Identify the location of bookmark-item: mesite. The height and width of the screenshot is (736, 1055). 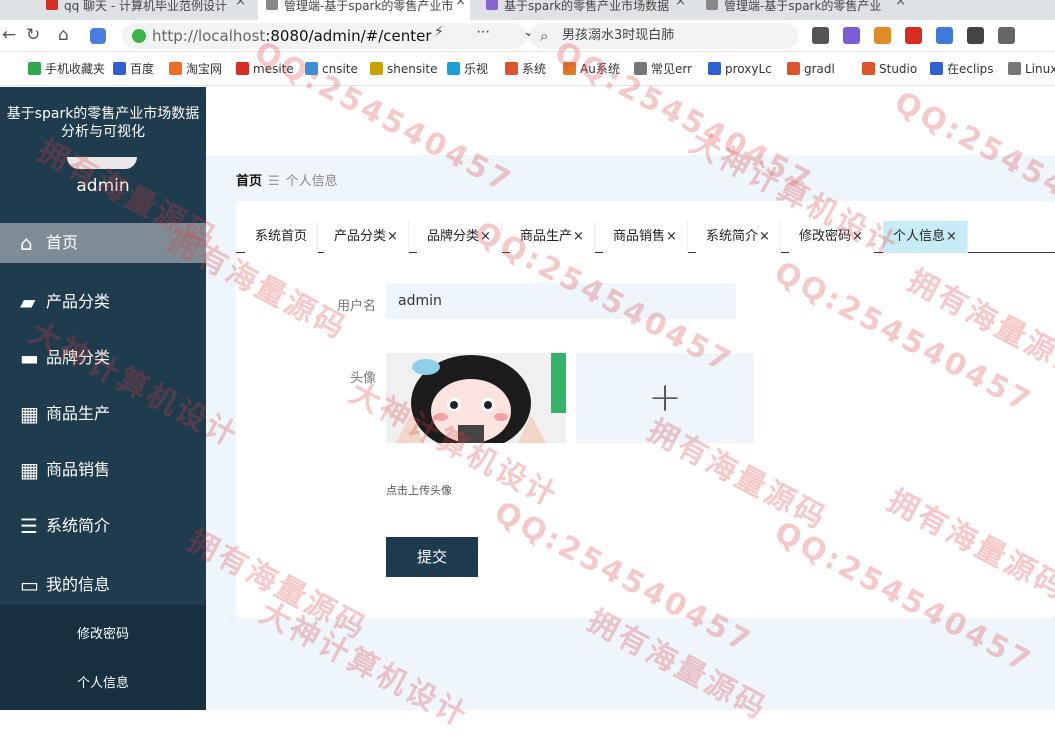
(265, 69).